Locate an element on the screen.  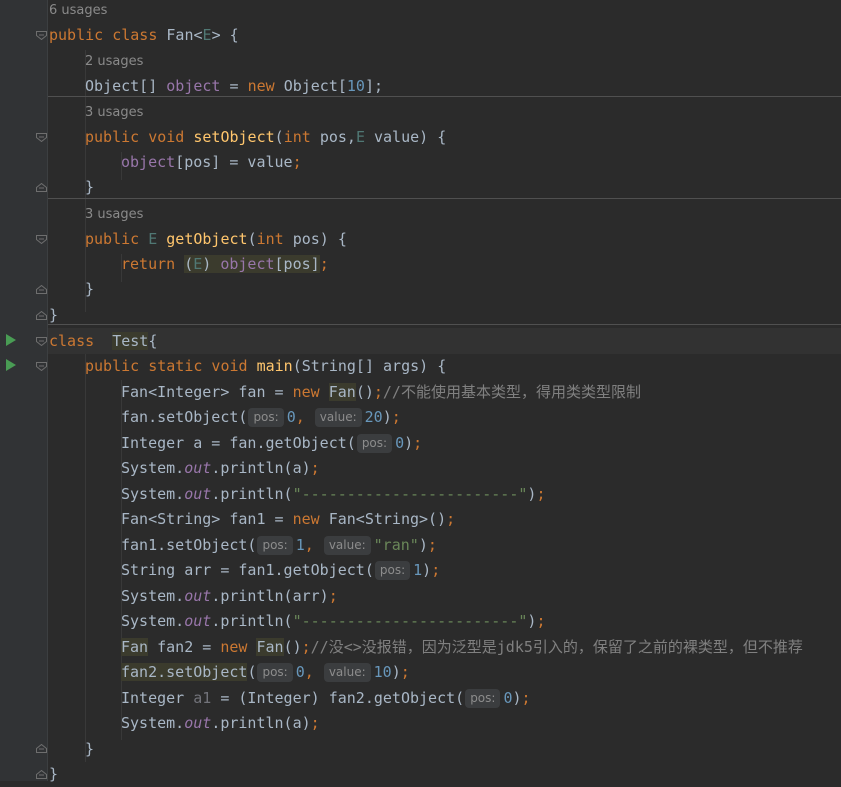
code-text: String arr = fan1.getObject( is located at coordinates (247, 570).